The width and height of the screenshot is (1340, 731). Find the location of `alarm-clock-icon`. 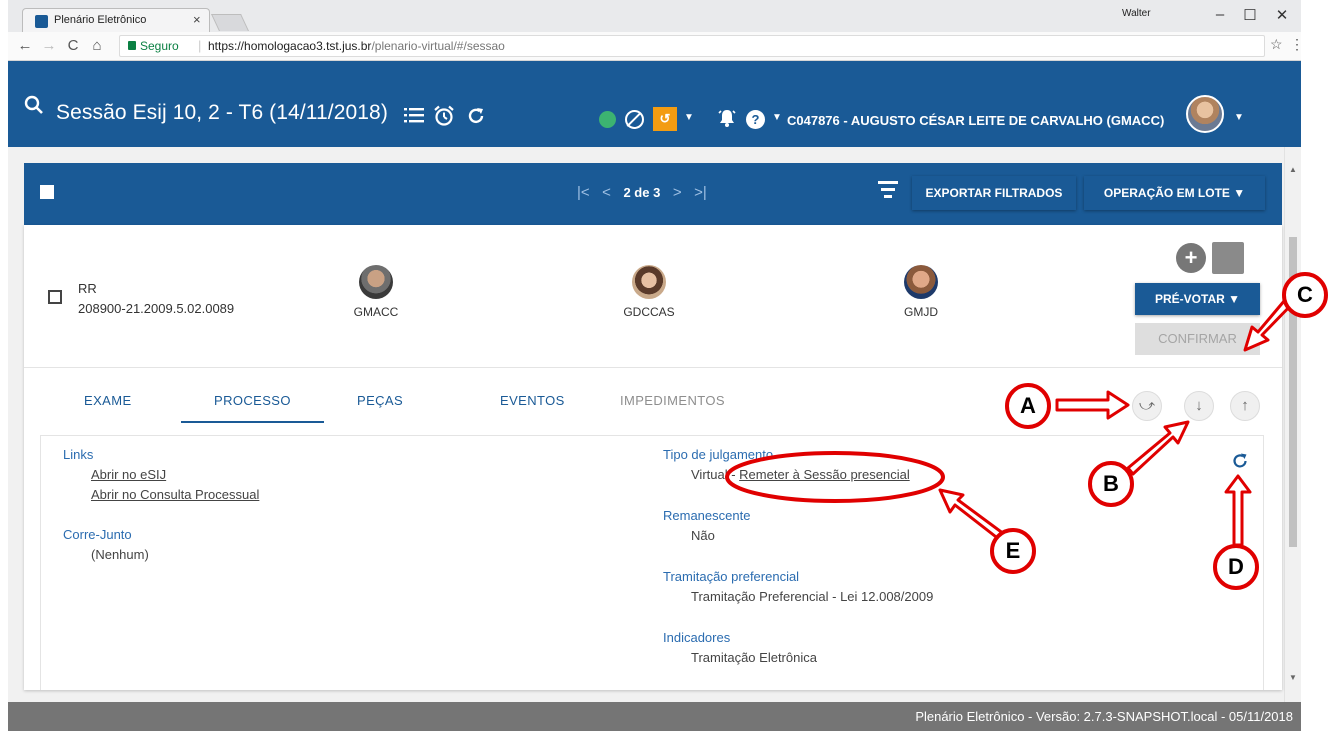

alarm-clock-icon is located at coordinates (444, 116).